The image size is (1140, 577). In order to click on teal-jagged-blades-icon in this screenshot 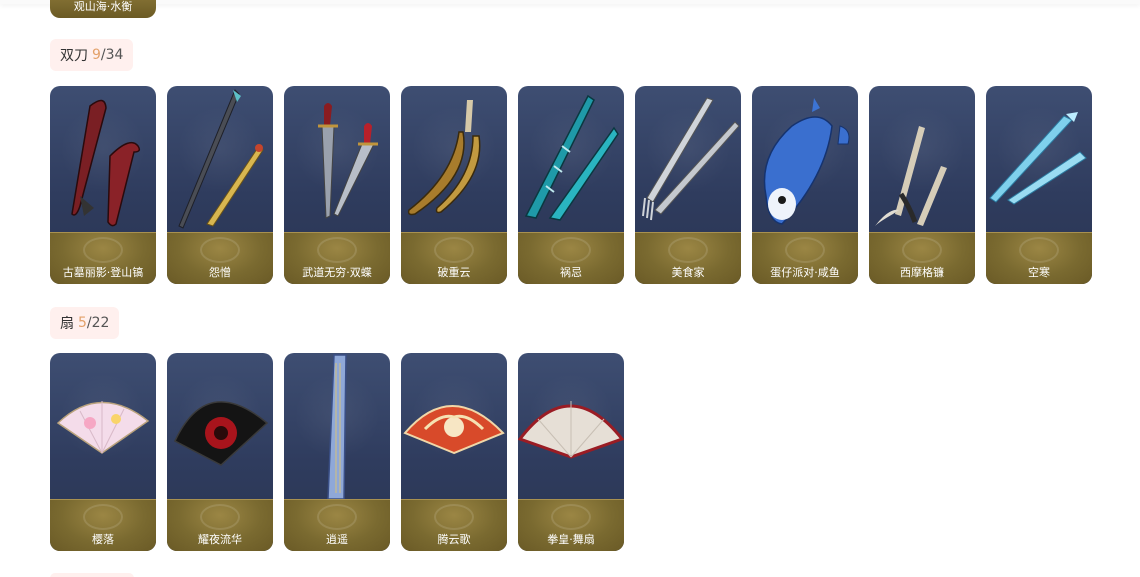, I will do `click(571, 157)`.